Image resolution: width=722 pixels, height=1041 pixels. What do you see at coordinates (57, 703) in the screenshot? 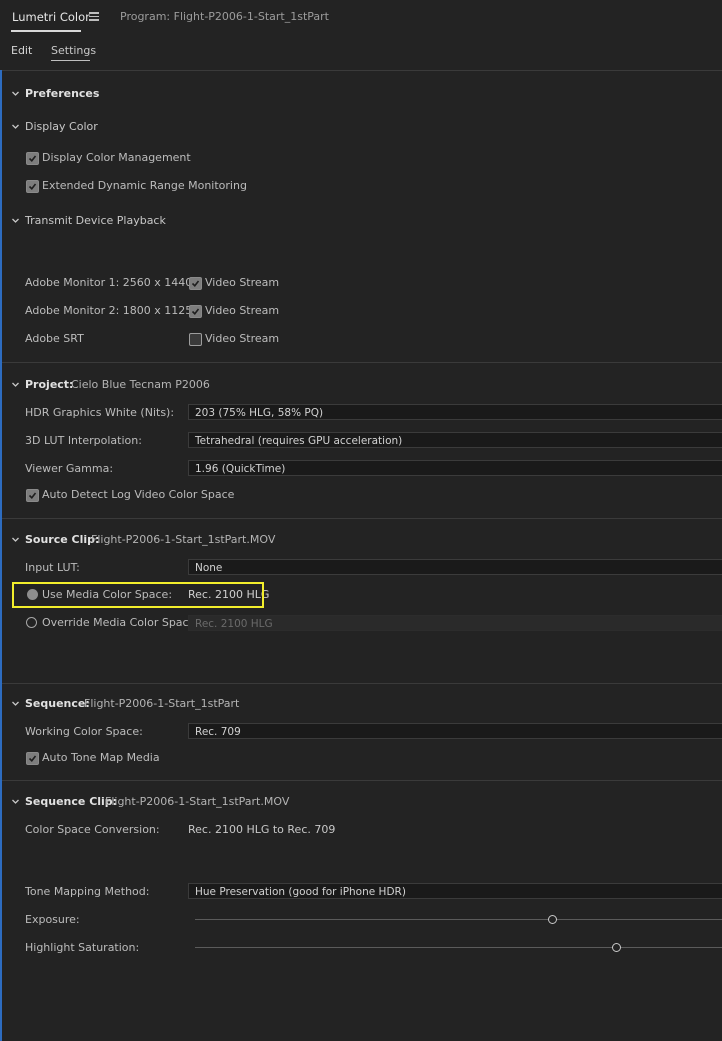
I see `sequence-title: Sequence:` at bounding box center [57, 703].